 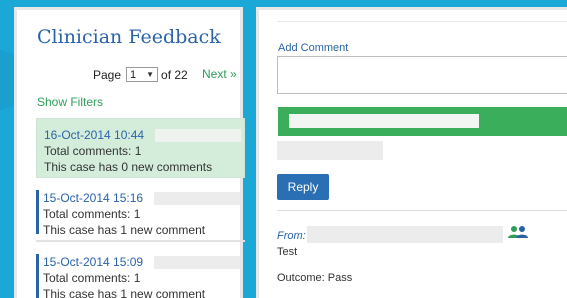 What do you see at coordinates (422, 75) in the screenshot?
I see `comment-input` at bounding box center [422, 75].